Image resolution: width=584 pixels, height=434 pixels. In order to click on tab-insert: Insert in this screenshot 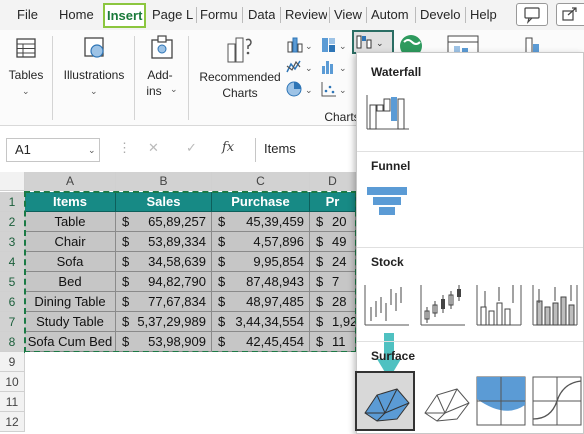, I will do `click(125, 15)`.